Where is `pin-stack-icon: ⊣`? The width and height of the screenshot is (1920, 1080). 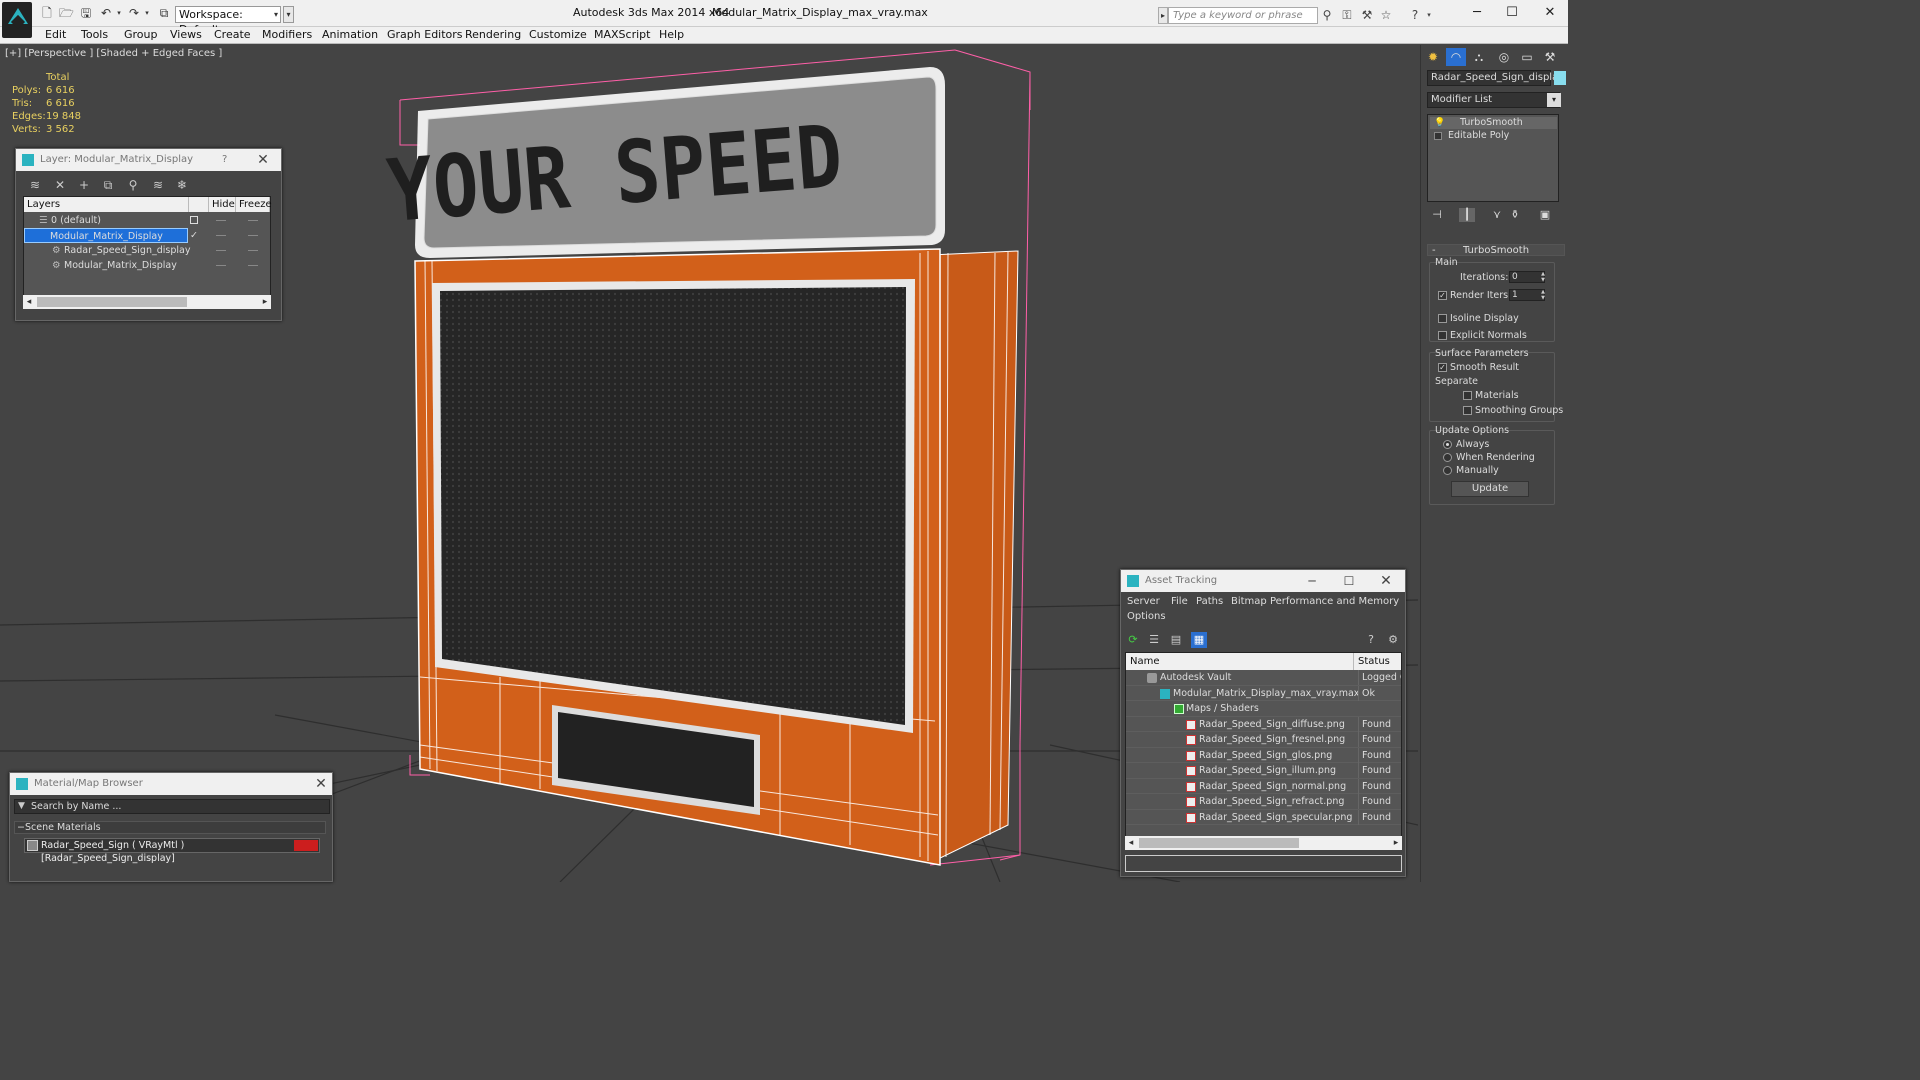 pin-stack-icon: ⊣ is located at coordinates (1437, 215).